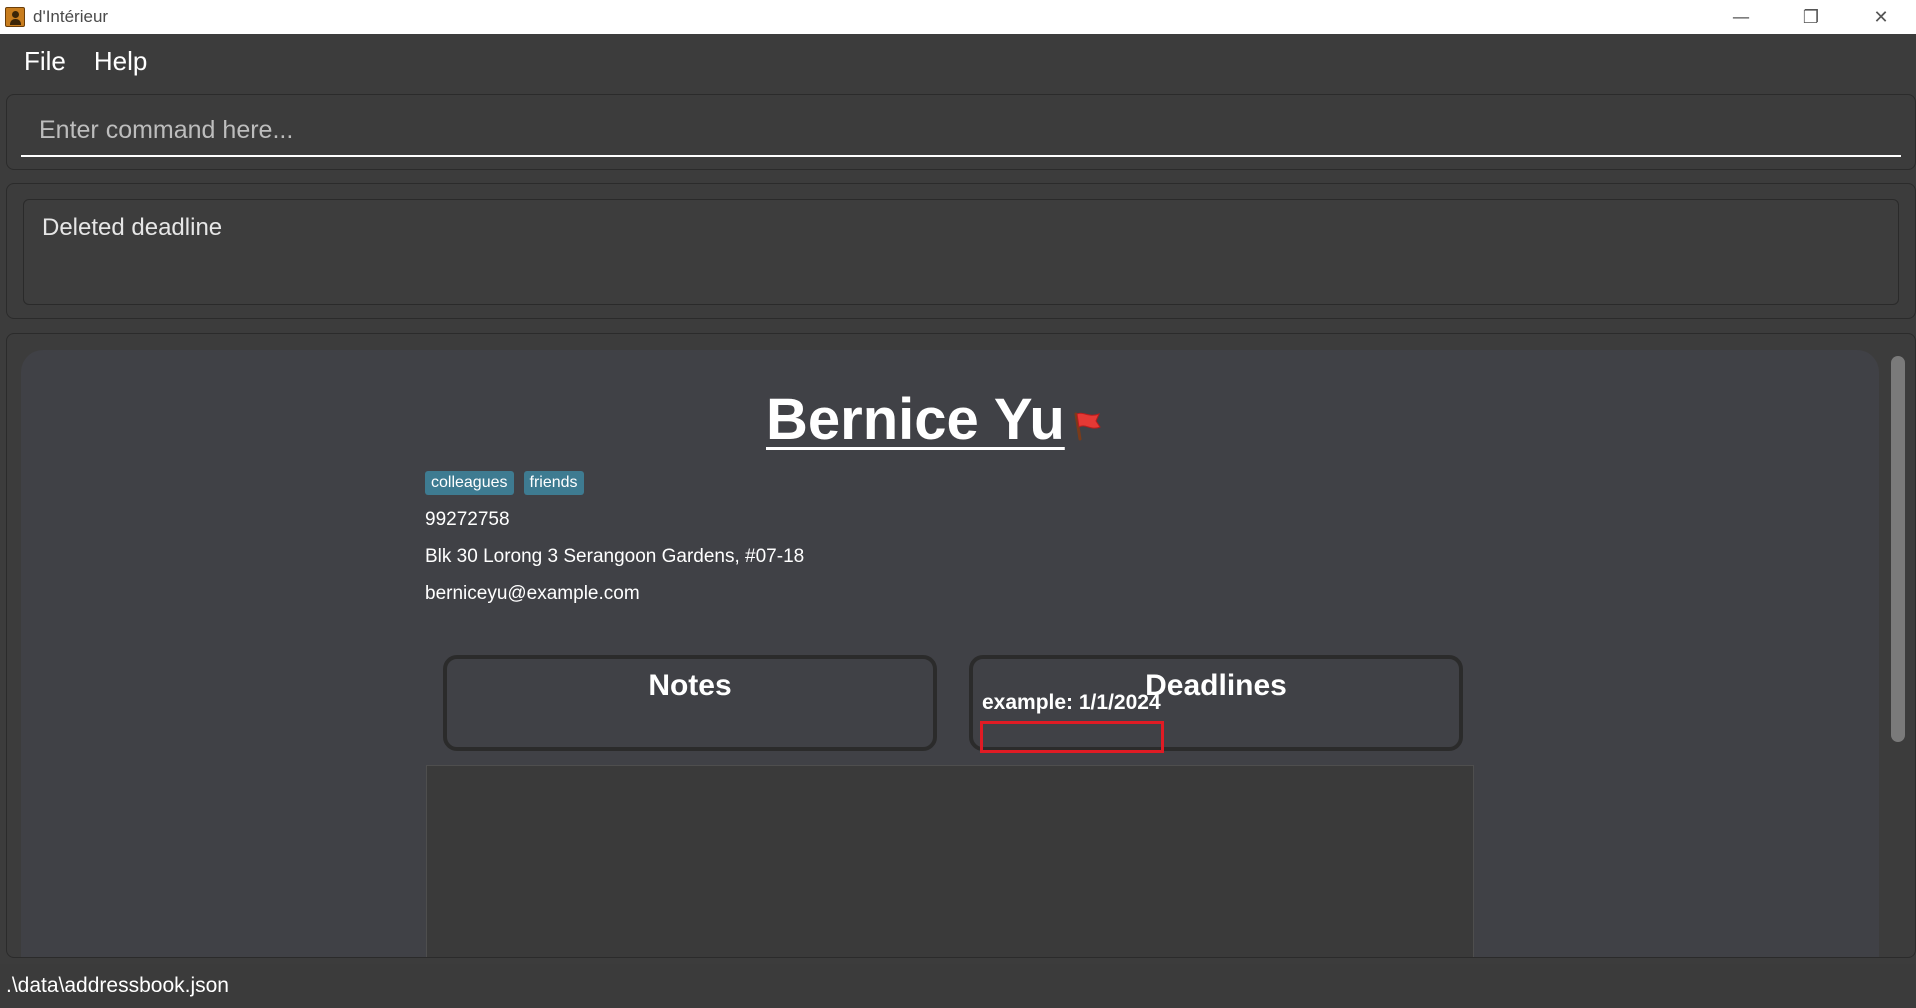 This screenshot has height=1008, width=1916. What do you see at coordinates (1741, 17) in the screenshot?
I see `minimize-icon: —` at bounding box center [1741, 17].